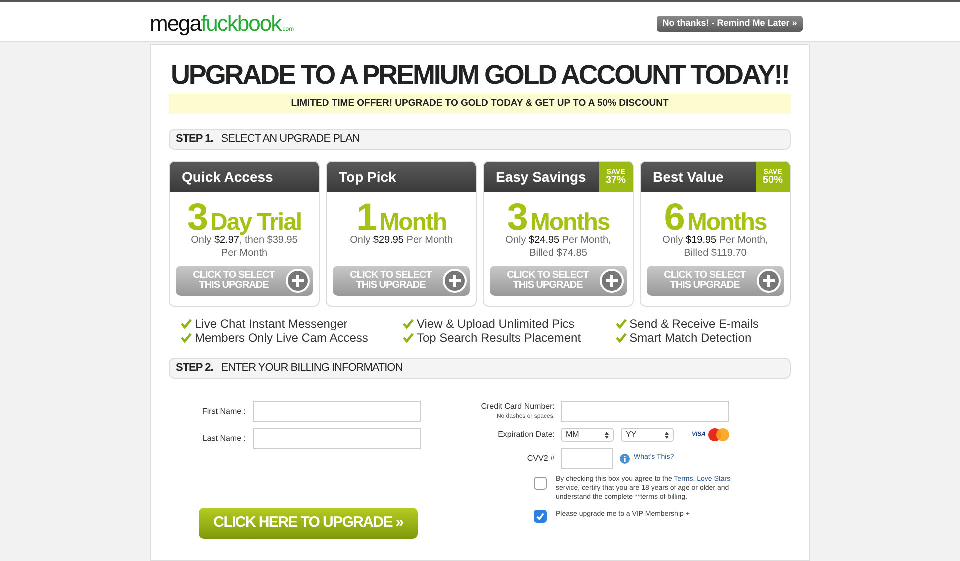 The height and width of the screenshot is (561, 960). I want to click on feature-item: Live Chat Instant Messenger, so click(271, 324).